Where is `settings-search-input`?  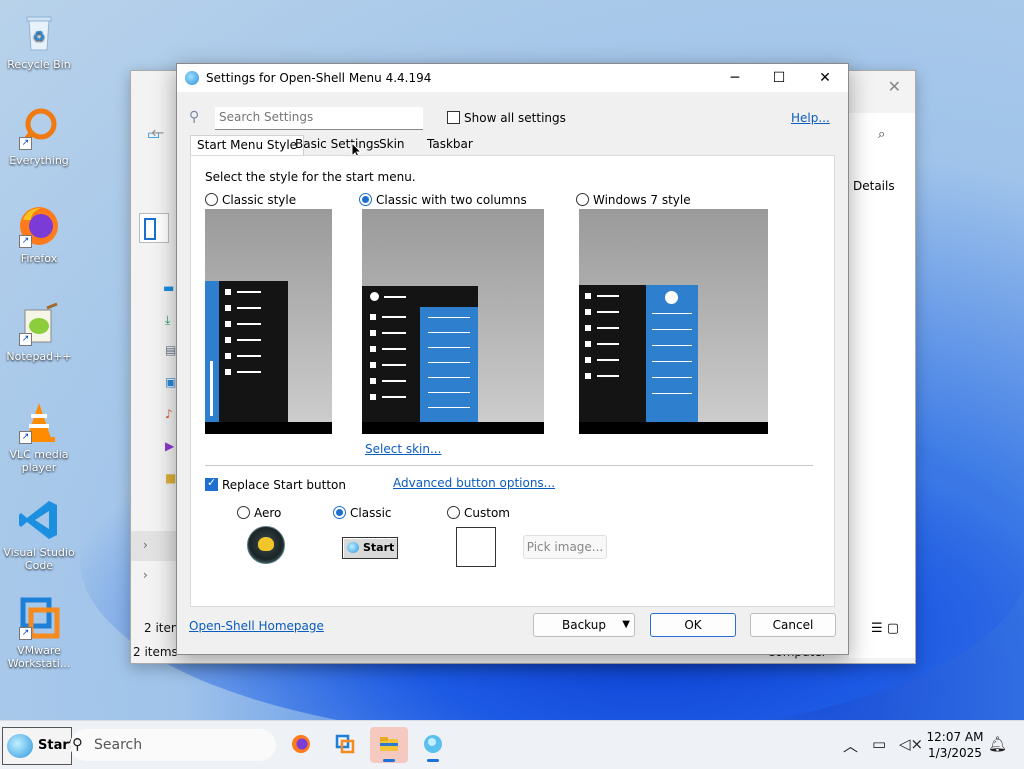 settings-search-input is located at coordinates (319, 117).